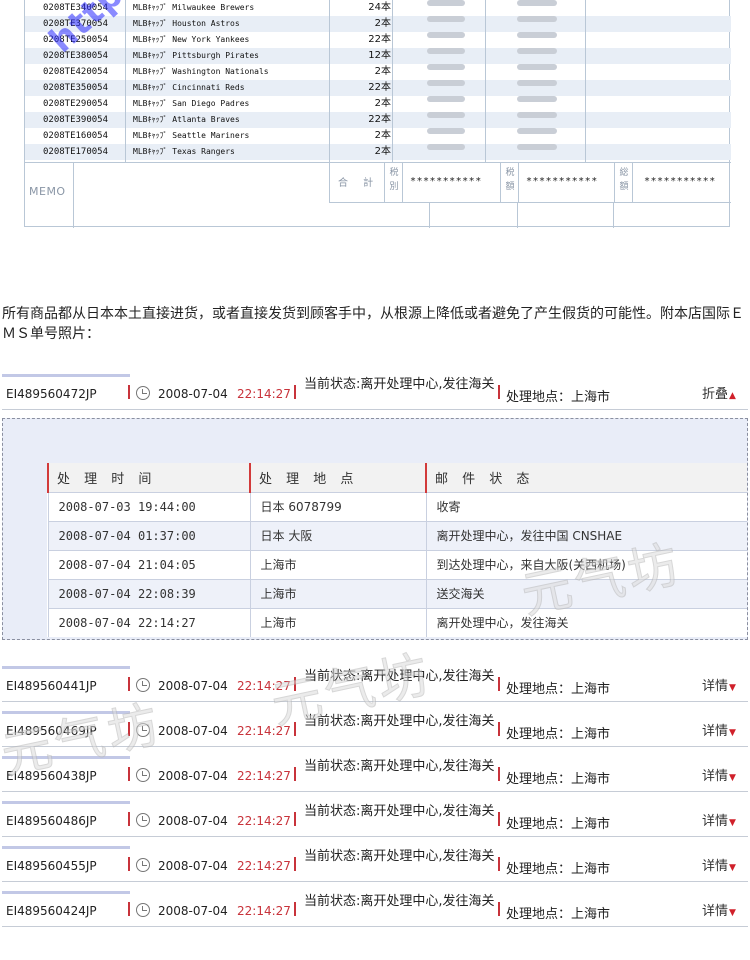  I want to click on tracking-row: 2008-07-04 22:08:39 上海市 送交海关, so click(397, 593).